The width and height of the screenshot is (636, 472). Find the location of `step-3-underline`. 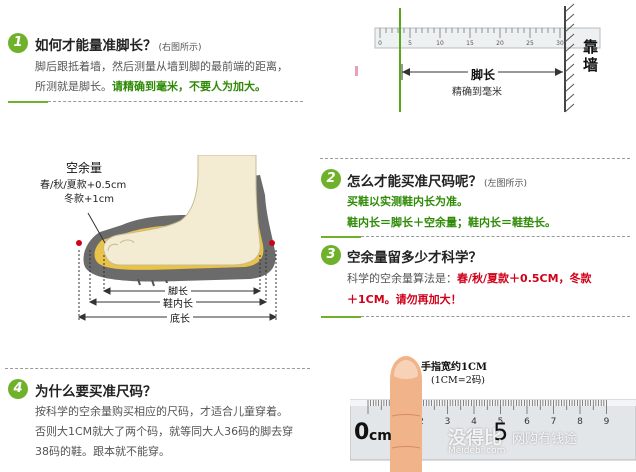

step-3-underline is located at coordinates (341, 317).